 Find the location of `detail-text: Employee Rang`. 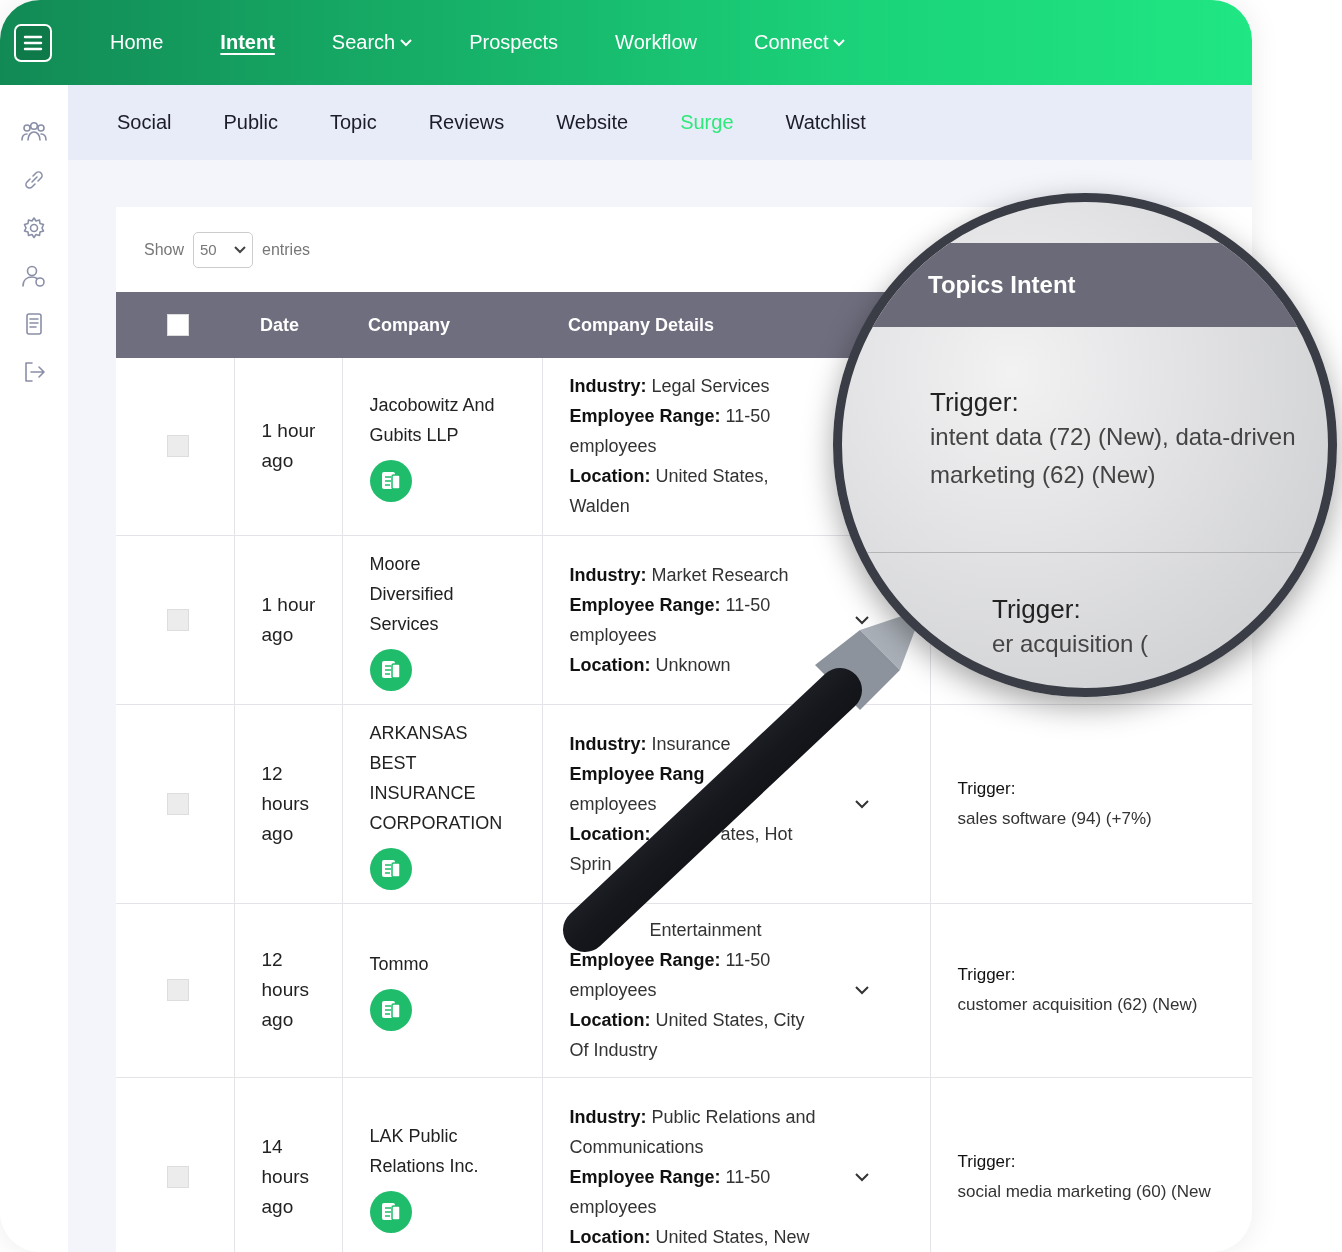

detail-text: Employee Rang is located at coordinates (637, 774).